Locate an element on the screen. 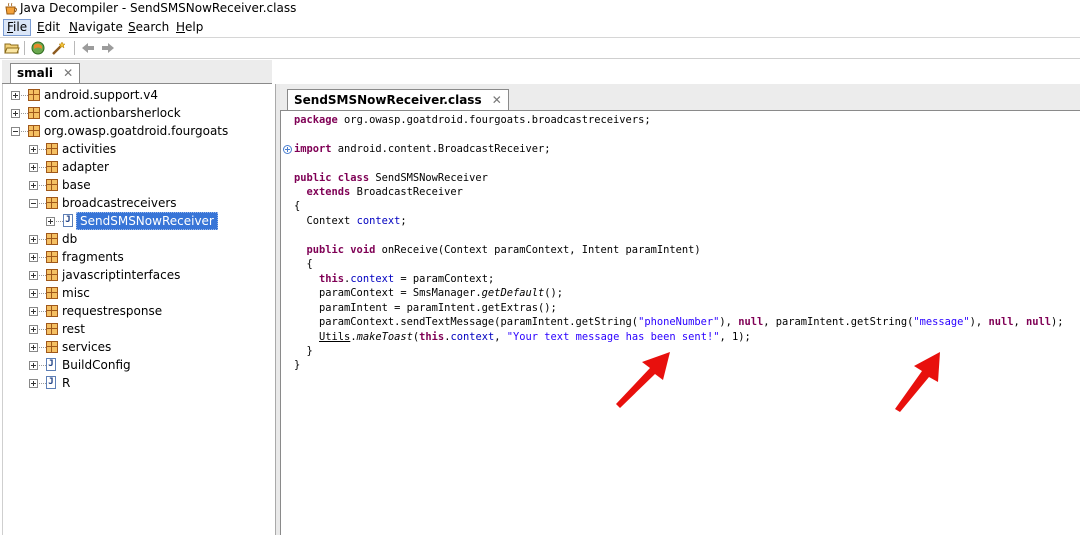 Image resolution: width=1080 pixels, height=535 pixels. tab-smali: smali ✕ is located at coordinates (45, 73).